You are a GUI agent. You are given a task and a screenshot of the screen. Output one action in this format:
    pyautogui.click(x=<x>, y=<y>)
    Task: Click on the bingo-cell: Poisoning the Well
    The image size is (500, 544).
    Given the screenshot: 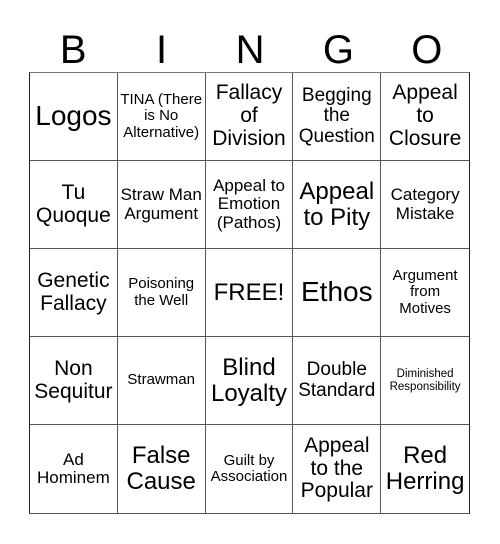 What is the action you would take?
    pyautogui.click(x=161, y=293)
    